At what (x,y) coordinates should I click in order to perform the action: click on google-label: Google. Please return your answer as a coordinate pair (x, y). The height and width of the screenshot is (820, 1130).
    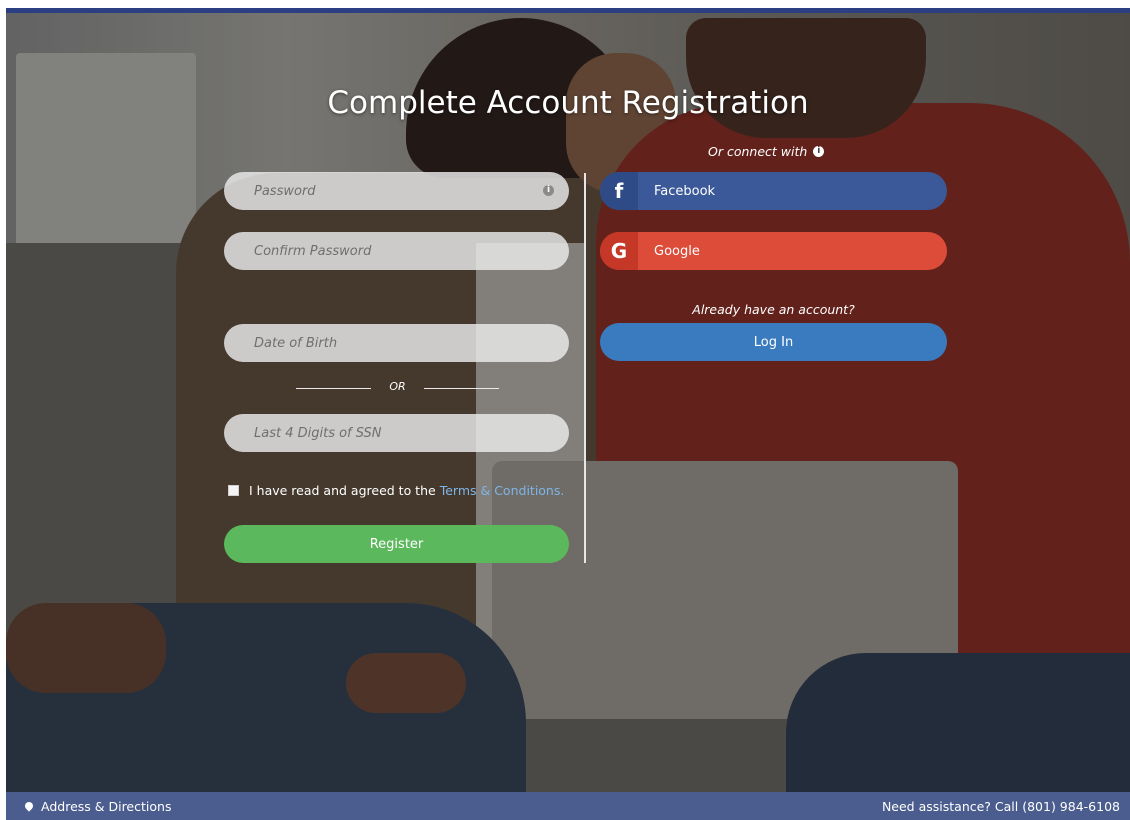
    Looking at the image, I should click on (677, 251).